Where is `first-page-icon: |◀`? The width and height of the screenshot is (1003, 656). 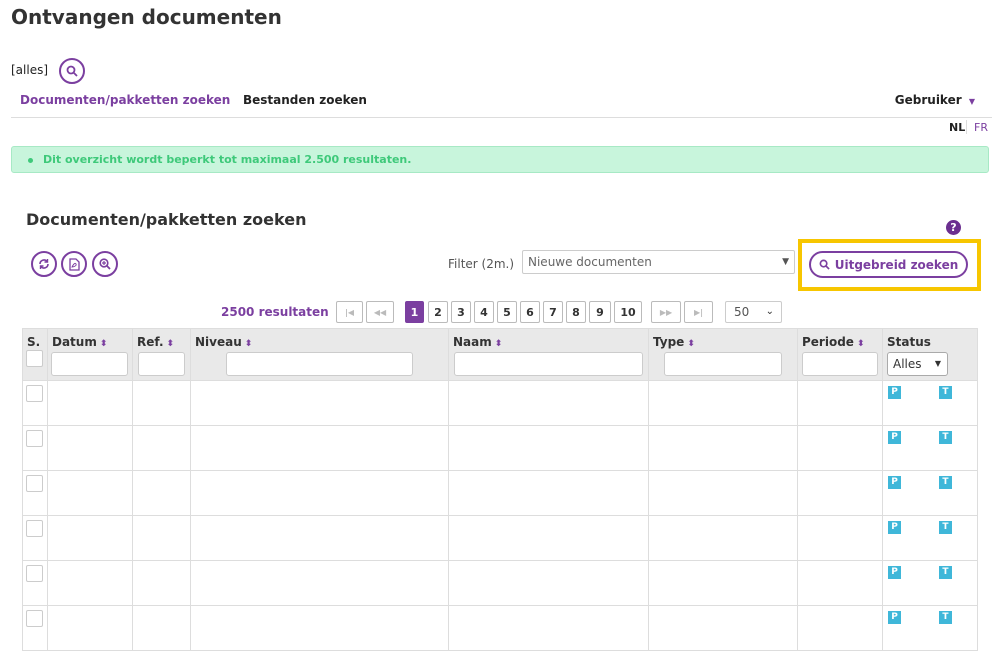 first-page-icon: |◀ is located at coordinates (349, 312).